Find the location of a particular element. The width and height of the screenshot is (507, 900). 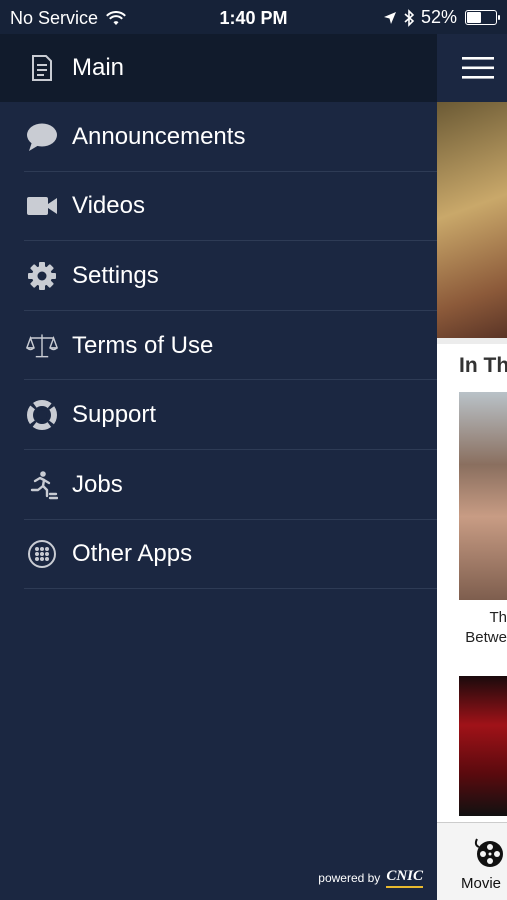

cnic-logo: CNIC is located at coordinates (404, 878).